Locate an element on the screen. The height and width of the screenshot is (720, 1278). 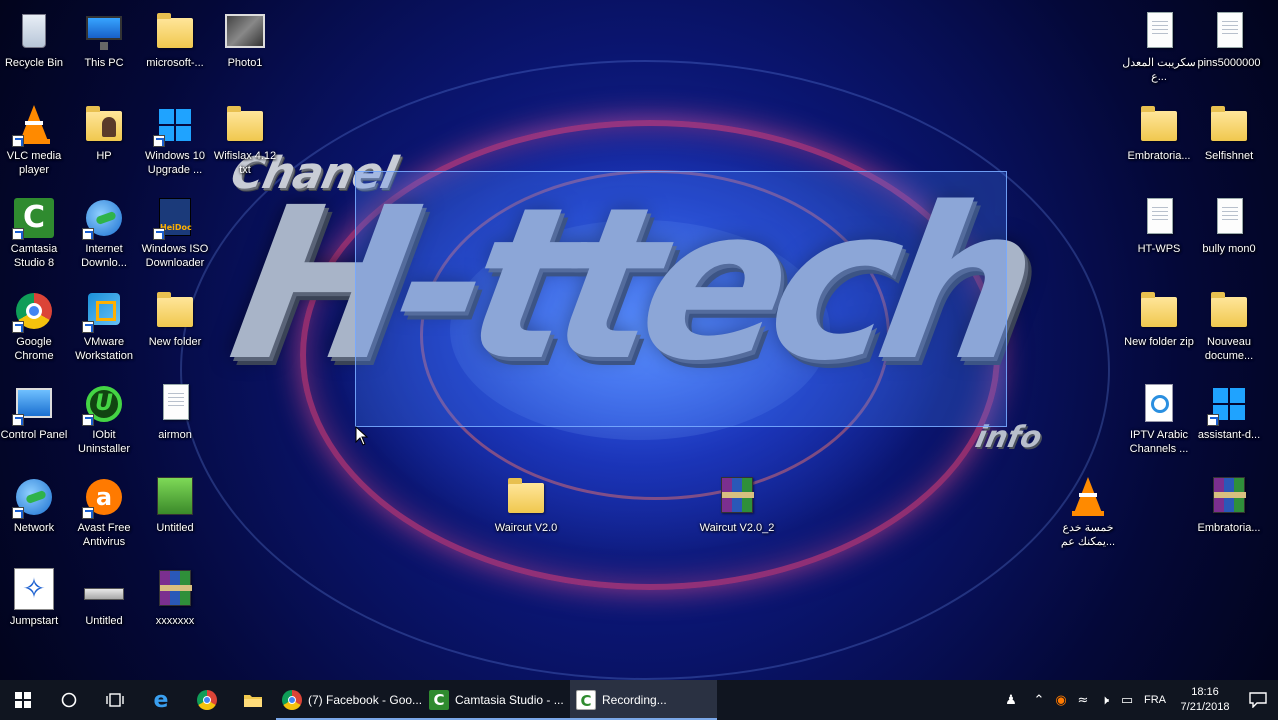
desktop-icon-label: New folder zip is located at coordinates (1159, 342).